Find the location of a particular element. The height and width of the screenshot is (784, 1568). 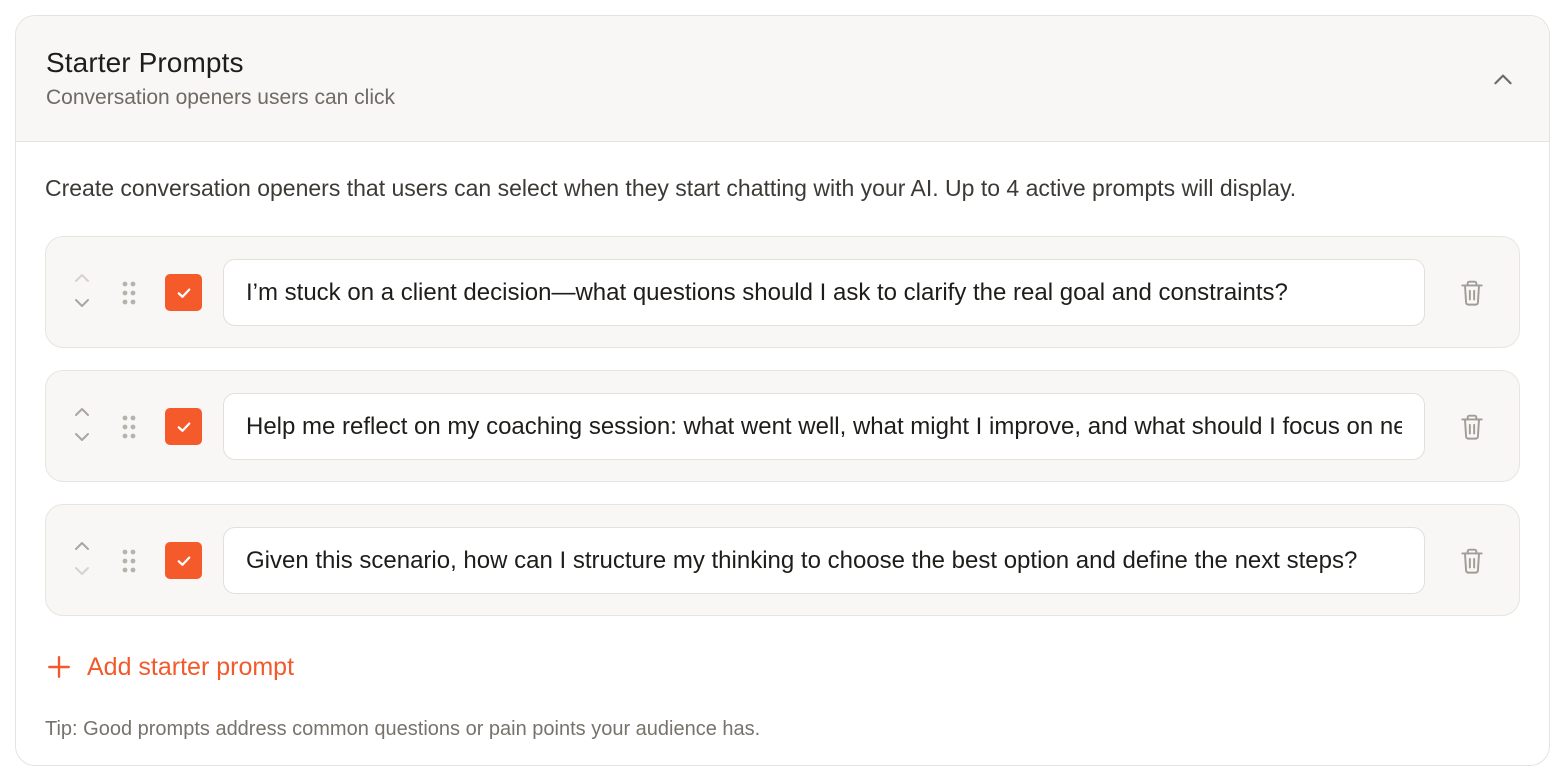

card-title: Starter Prompts is located at coordinates (145, 62).